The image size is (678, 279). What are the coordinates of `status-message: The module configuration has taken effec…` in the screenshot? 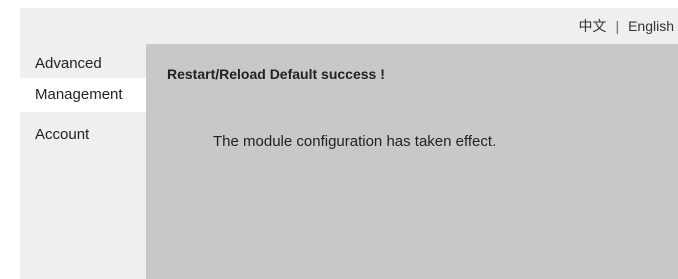 It's located at (355, 141).